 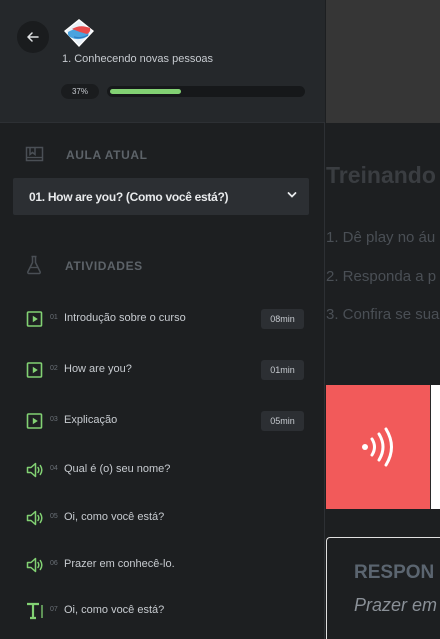 I want to click on activity-label: Prazer em conhecê-lo., so click(x=119, y=564).